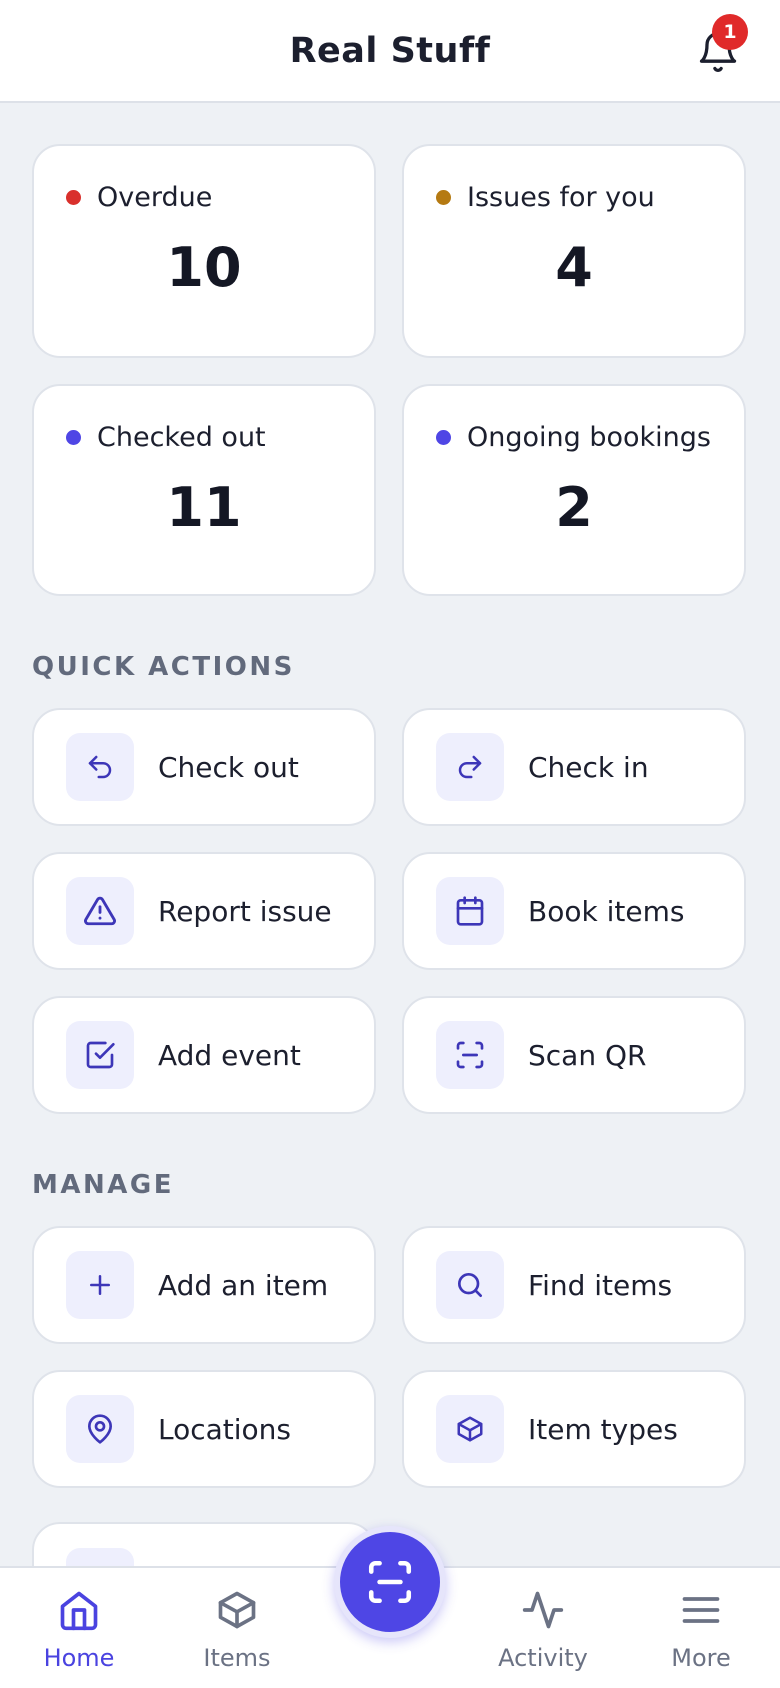 This screenshot has width=780, height=1688. Describe the element at coordinates (543, 1658) in the screenshot. I see `nav-label: Activity` at that location.